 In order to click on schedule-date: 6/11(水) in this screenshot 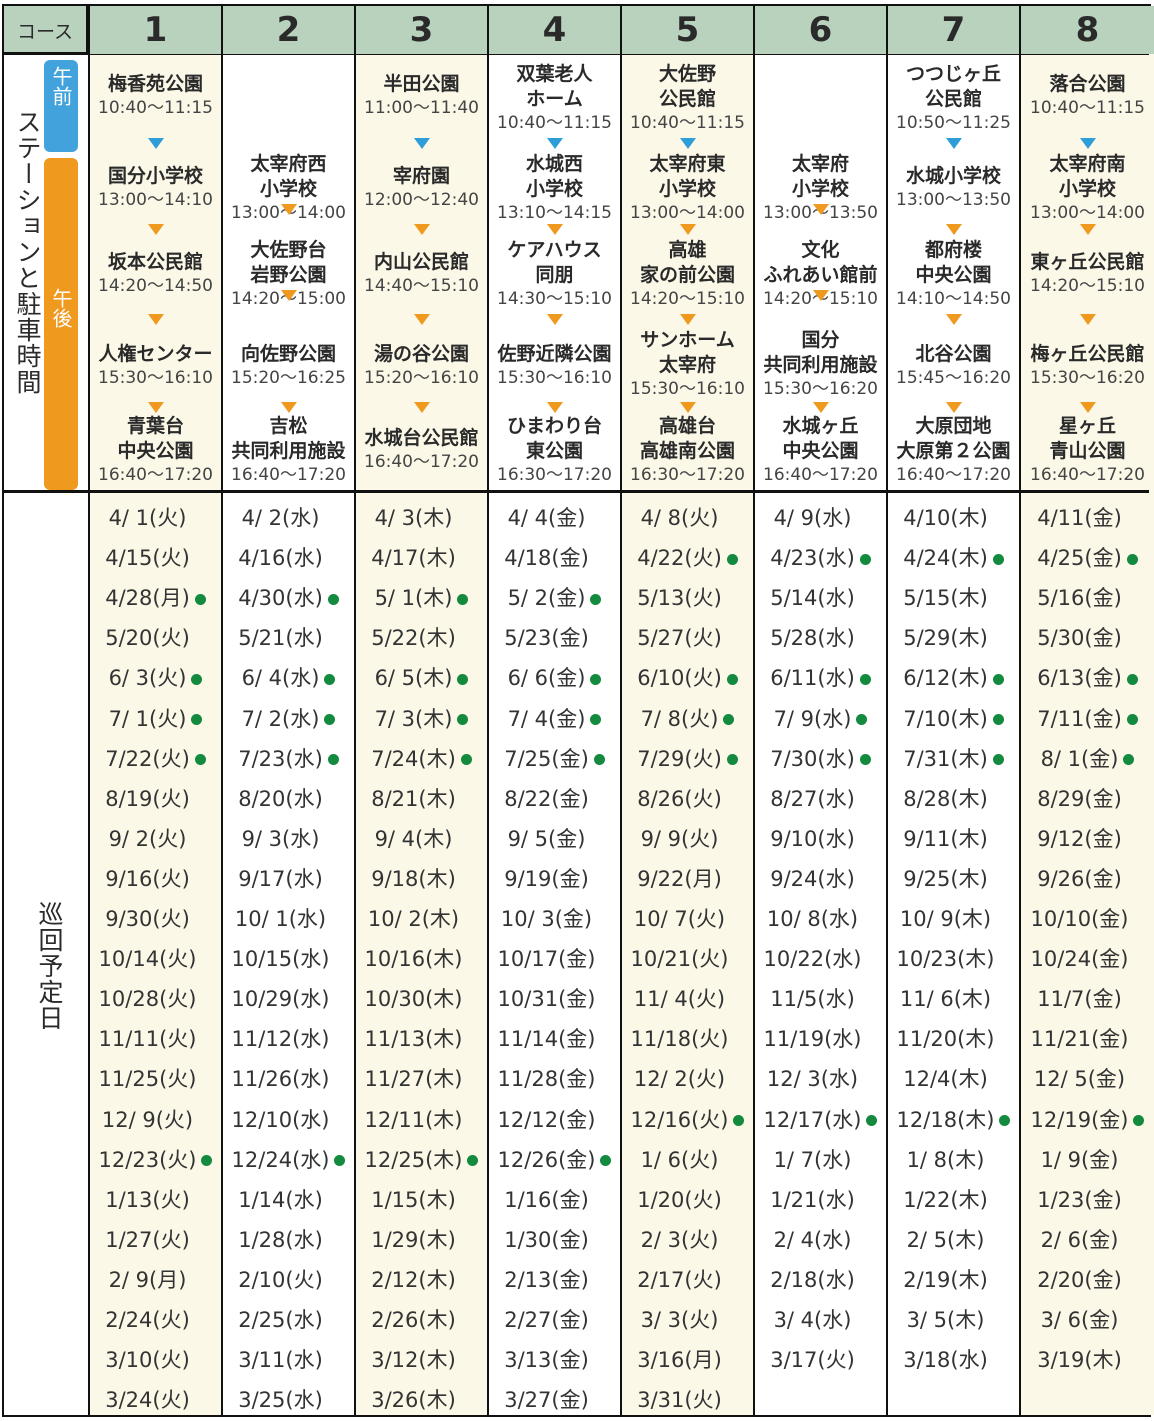, I will do `click(820, 678)`.